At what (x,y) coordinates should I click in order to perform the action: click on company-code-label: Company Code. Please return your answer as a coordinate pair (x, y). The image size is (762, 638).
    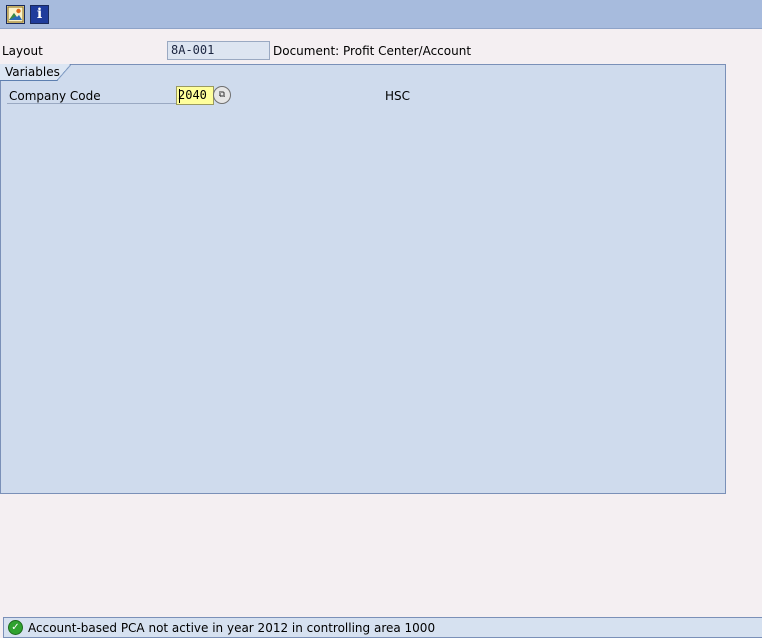
    Looking at the image, I should click on (55, 96).